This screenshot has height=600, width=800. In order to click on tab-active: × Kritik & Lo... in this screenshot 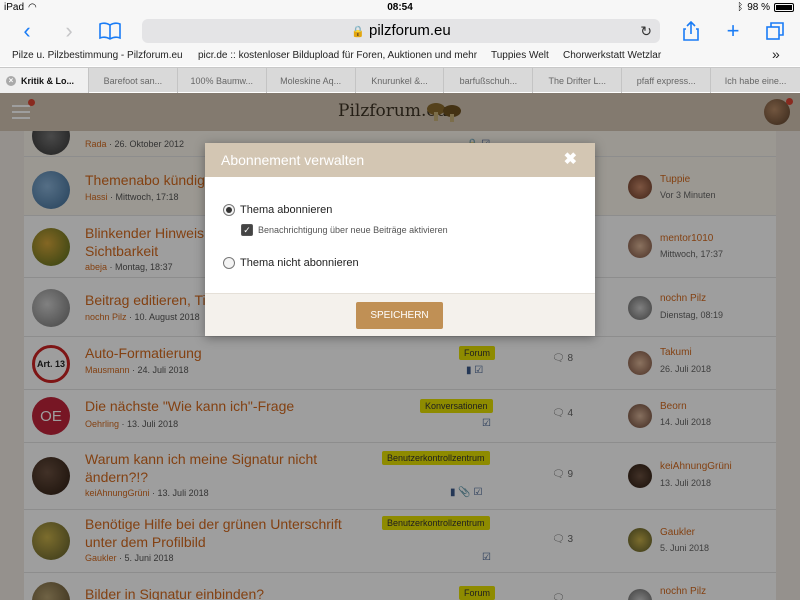, I will do `click(44, 80)`.